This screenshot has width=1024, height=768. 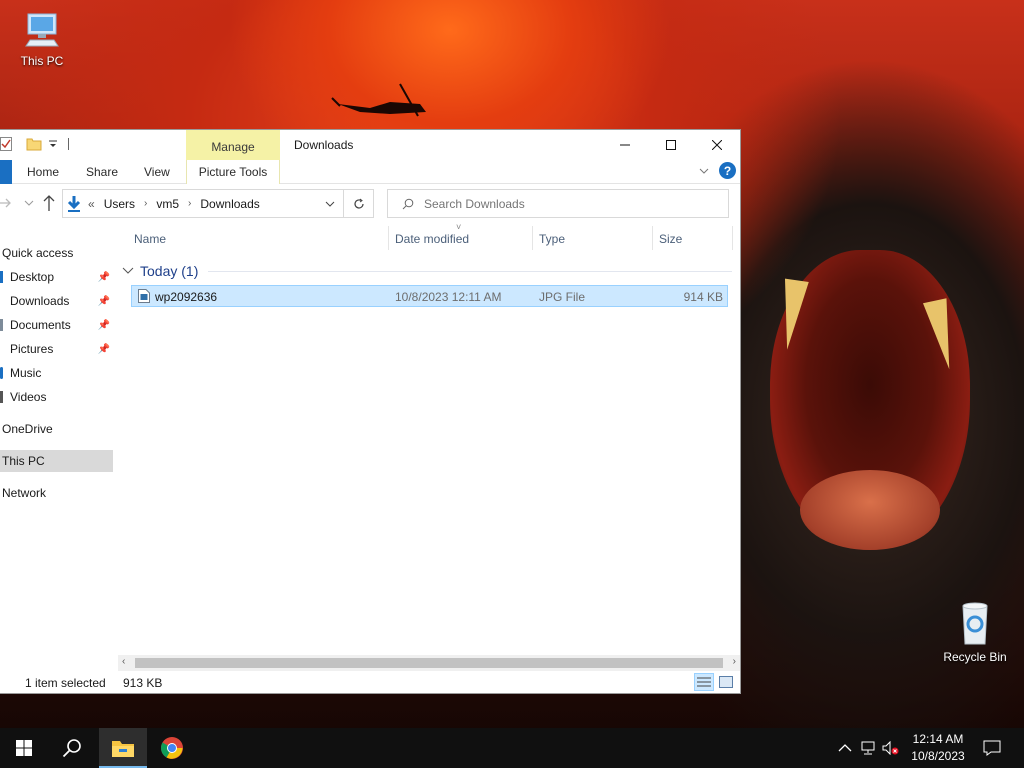 What do you see at coordinates (56, 493) in the screenshot?
I see `nav-network: Network` at bounding box center [56, 493].